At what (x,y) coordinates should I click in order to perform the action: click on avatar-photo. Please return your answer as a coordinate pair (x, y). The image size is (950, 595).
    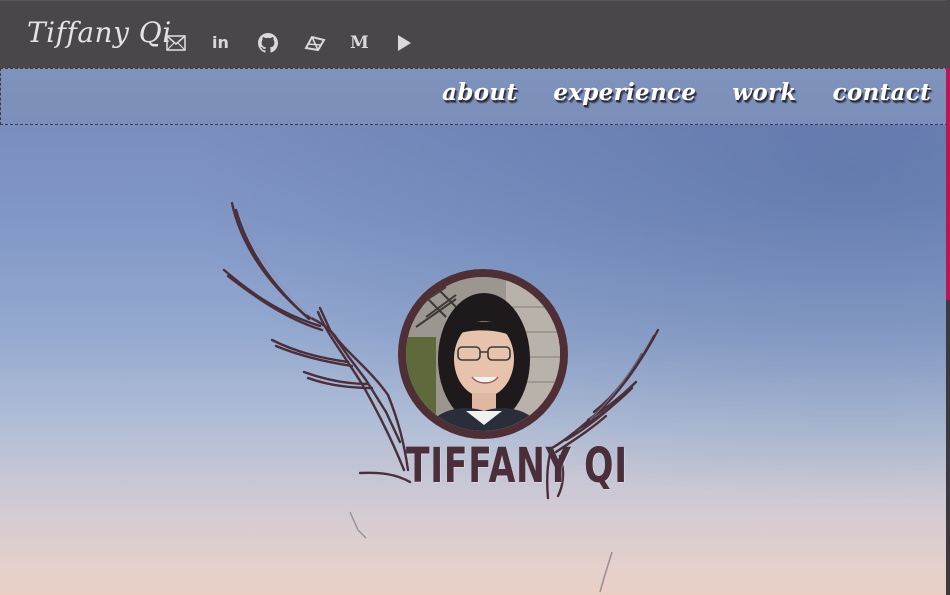
    Looking at the image, I should click on (483, 354).